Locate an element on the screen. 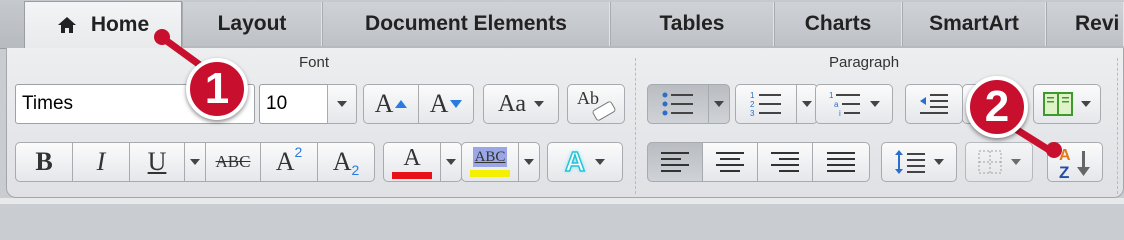  callout-badge-2: 2 is located at coordinates (997, 107).